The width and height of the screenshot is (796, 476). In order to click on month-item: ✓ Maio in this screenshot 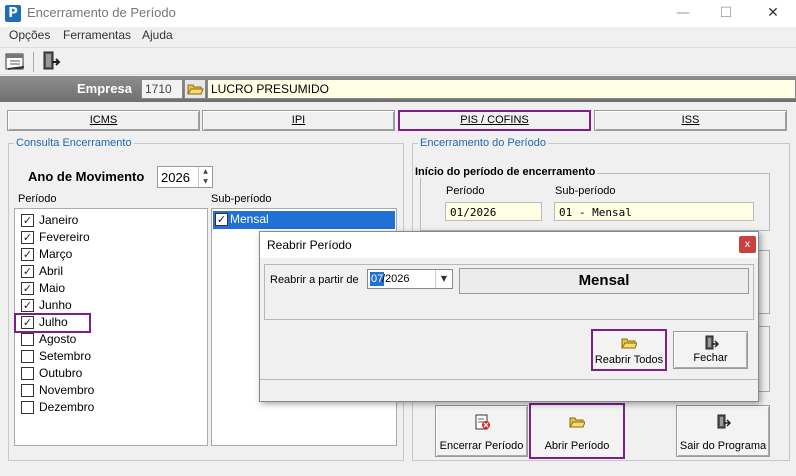, I will do `click(111, 288)`.